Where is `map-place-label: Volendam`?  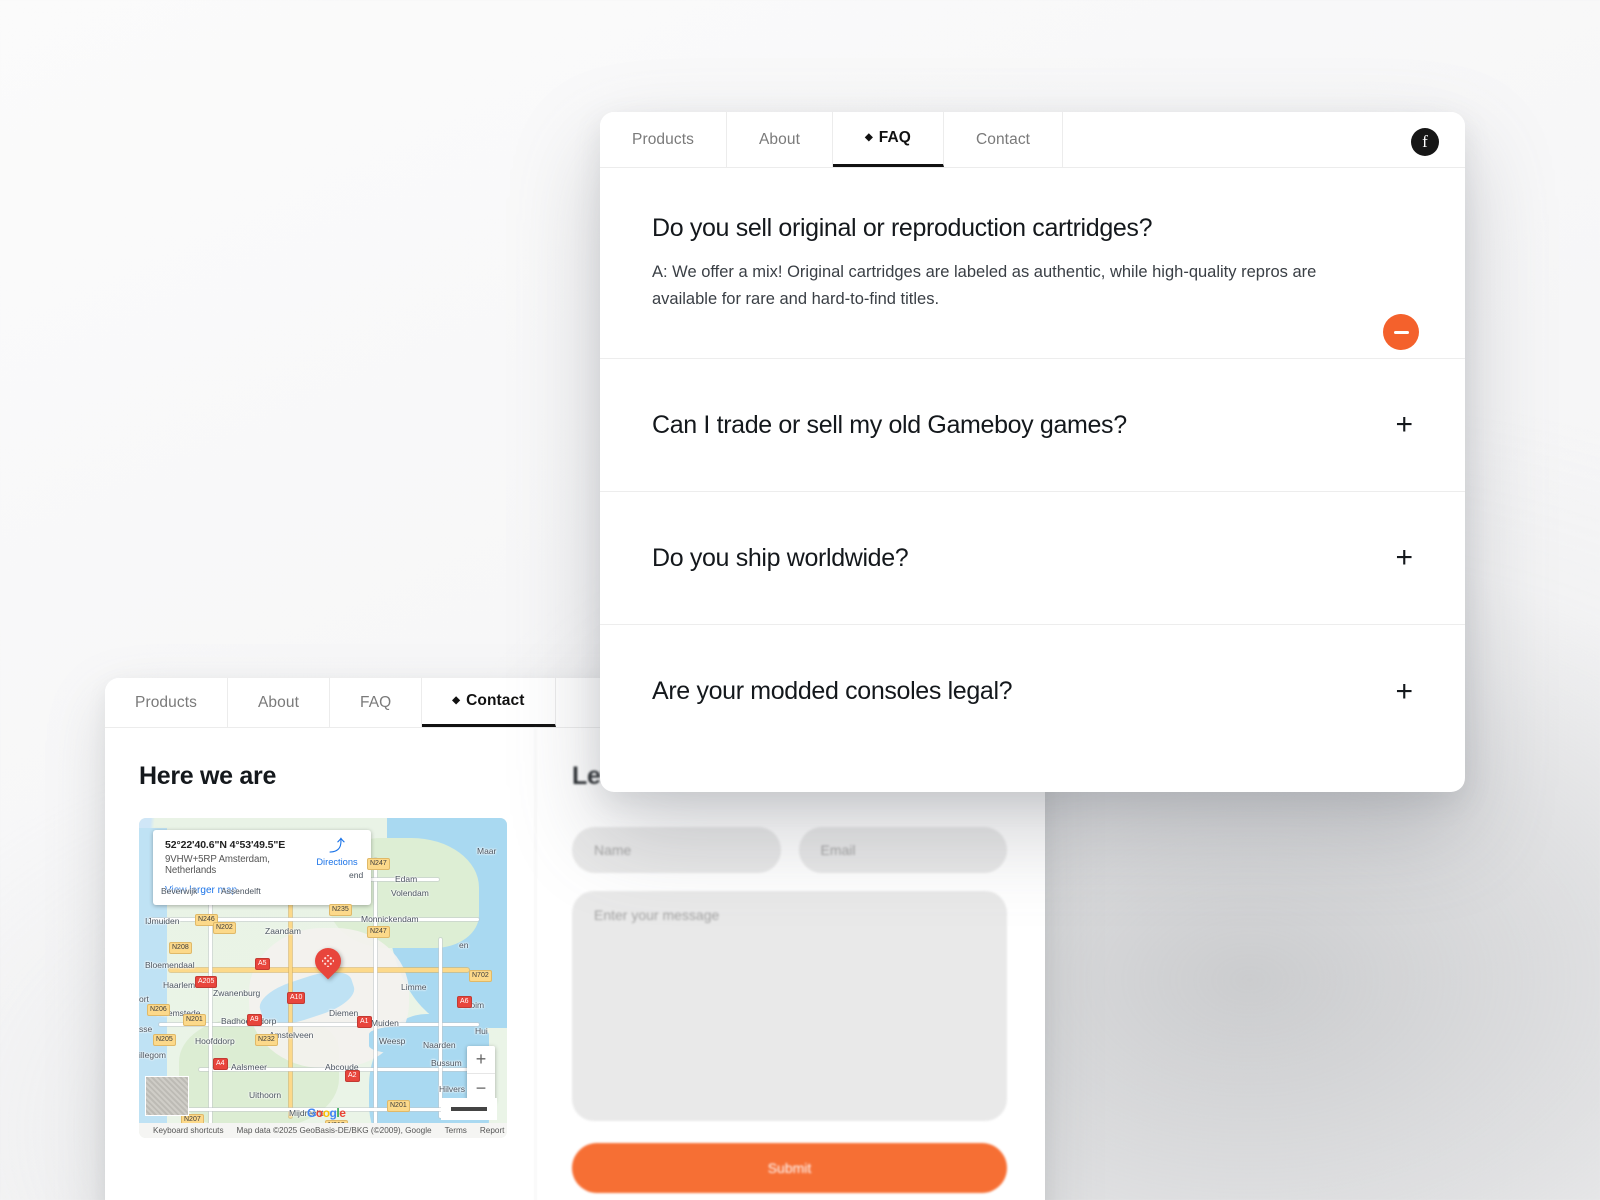
map-place-label: Volendam is located at coordinates (410, 893).